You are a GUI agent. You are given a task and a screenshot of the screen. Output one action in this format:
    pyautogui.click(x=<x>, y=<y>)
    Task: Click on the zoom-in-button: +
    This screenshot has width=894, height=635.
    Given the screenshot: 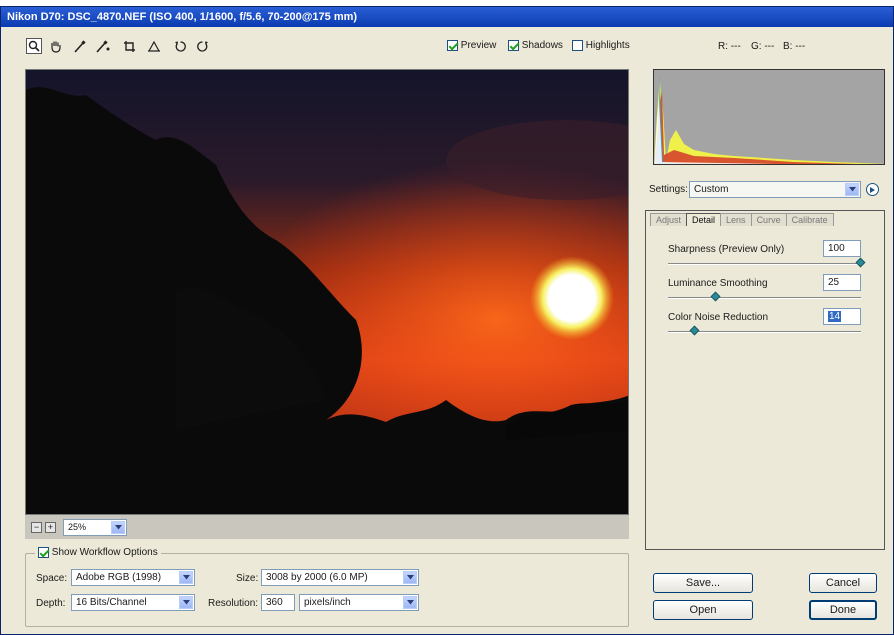 What is the action you would take?
    pyautogui.click(x=50, y=527)
    